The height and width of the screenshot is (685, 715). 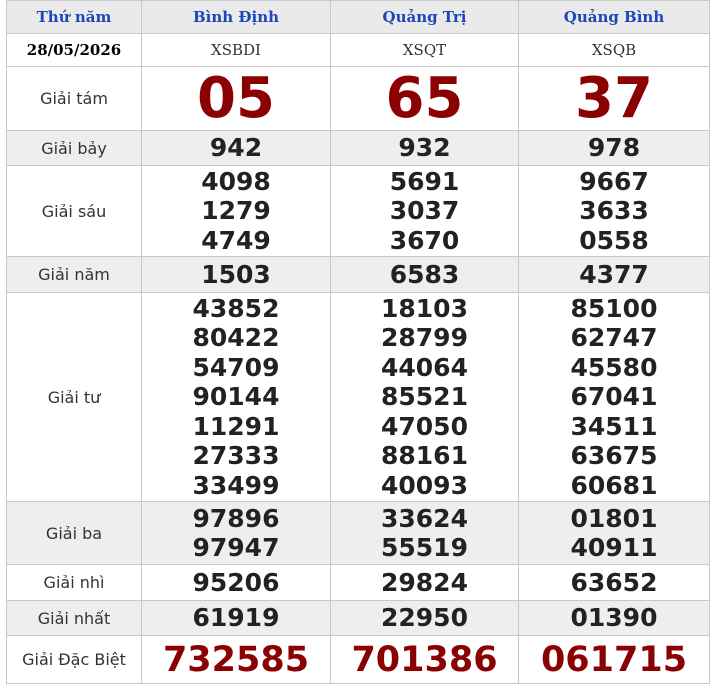 What do you see at coordinates (424, 659) in the screenshot?
I see `special-prize-number: 701386` at bounding box center [424, 659].